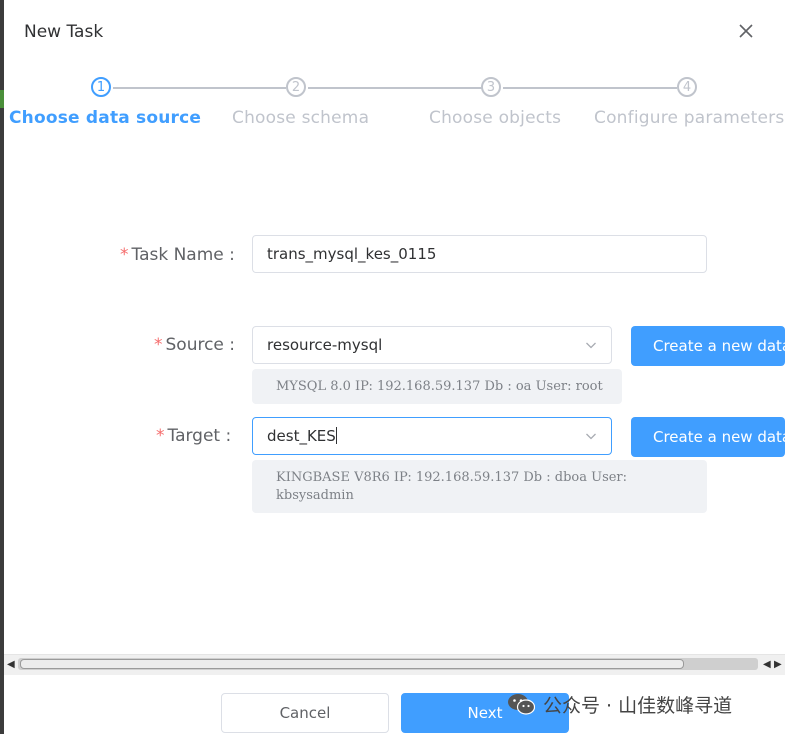 The width and height of the screenshot is (785, 734). Describe the element at coordinates (432, 436) in the screenshot. I see `target-select: dest_KES` at that location.